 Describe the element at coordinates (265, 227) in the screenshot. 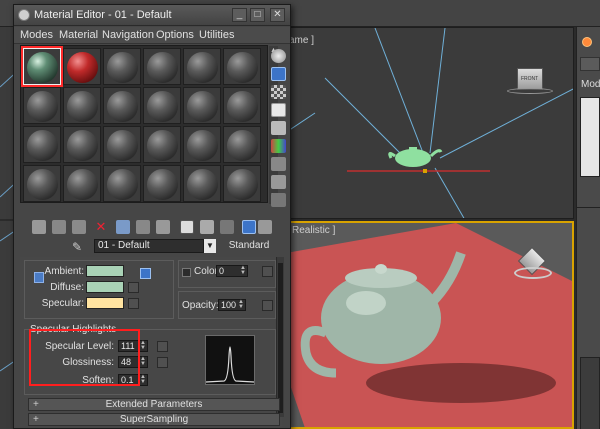

I see `go-forward-sibling-icon` at that location.